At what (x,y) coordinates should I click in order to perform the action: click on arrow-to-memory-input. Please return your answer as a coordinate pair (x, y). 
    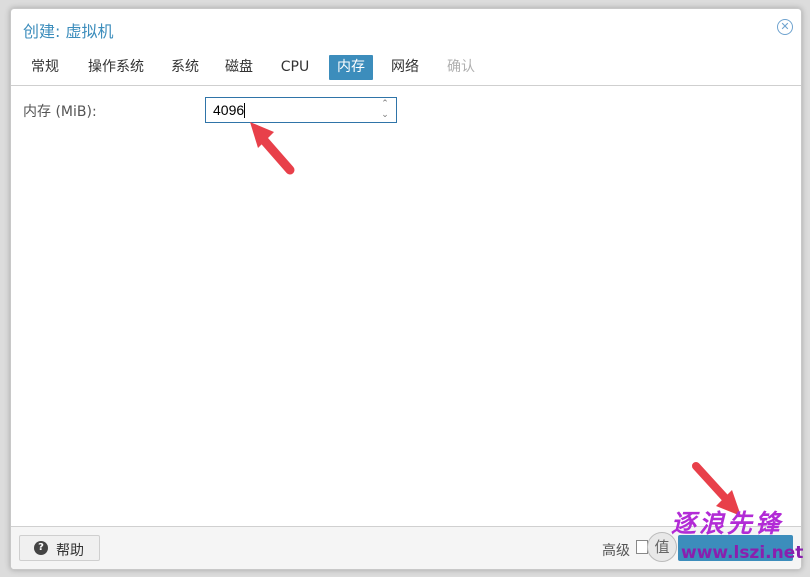
    Looking at the image, I should click on (272, 148).